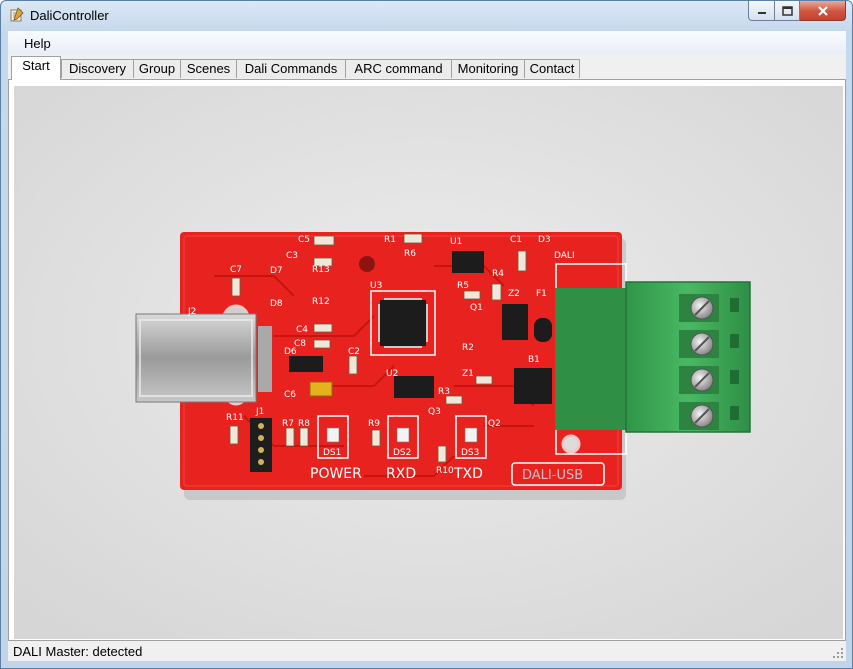 This screenshot has width=853, height=669. I want to click on designator-c3: C3, so click(292, 256).